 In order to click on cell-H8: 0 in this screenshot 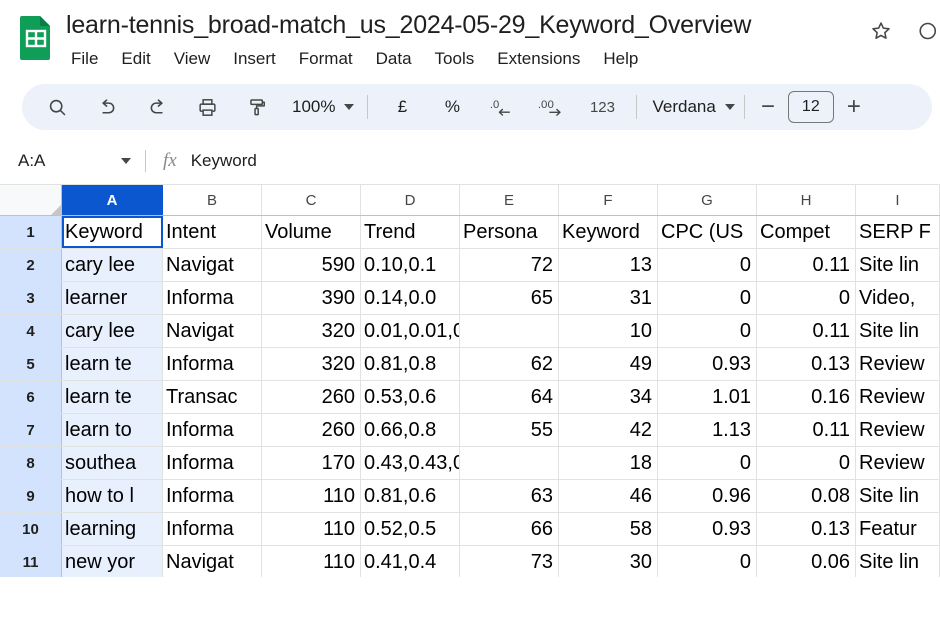, I will do `click(806, 463)`.